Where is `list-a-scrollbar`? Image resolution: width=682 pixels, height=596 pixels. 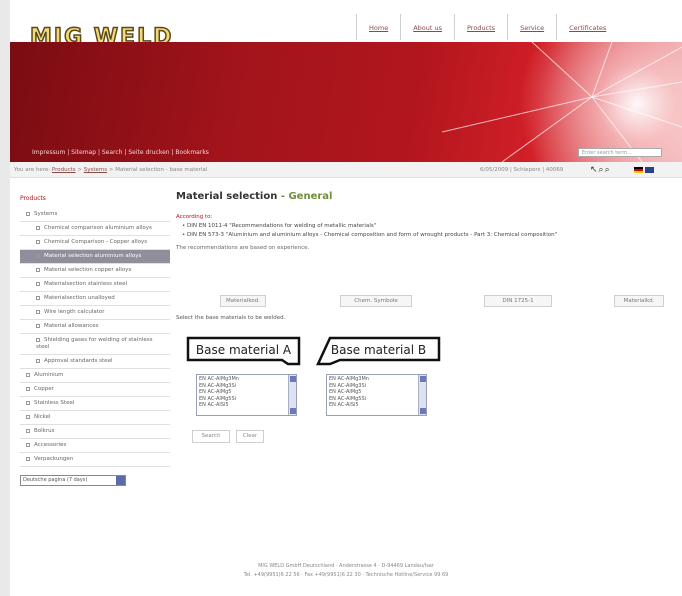
list-a-scrollbar is located at coordinates (292, 395).